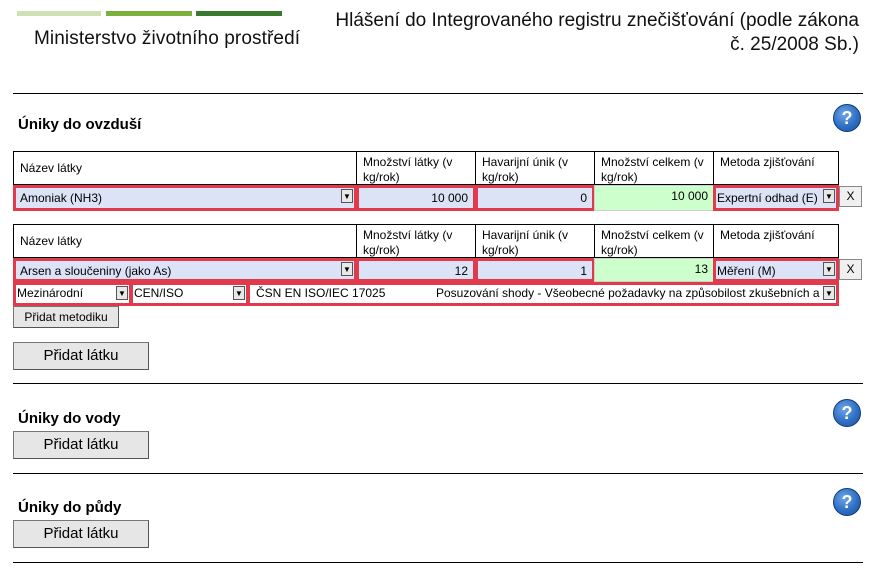  Describe the element at coordinates (416, 198) in the screenshot. I see `amount-input: 10 000` at that location.